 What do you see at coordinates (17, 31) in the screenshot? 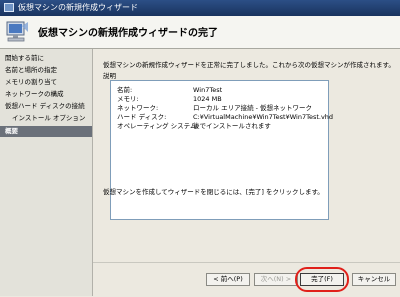
I see `wizard-computer-icon` at bounding box center [17, 31].